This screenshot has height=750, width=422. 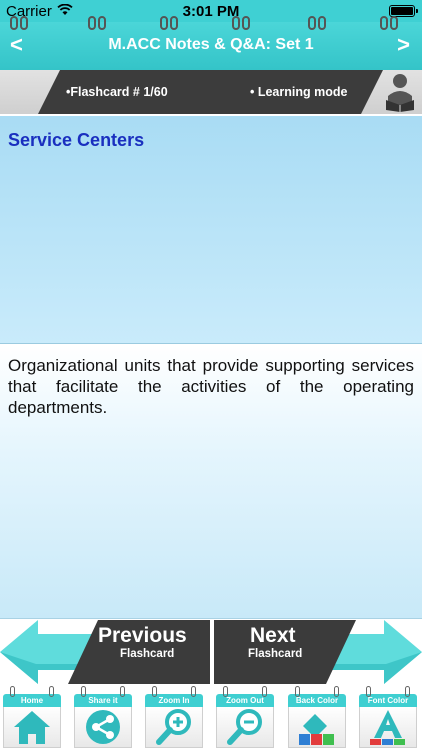 I want to click on back-color-button: Back Color, so click(x=317, y=717).